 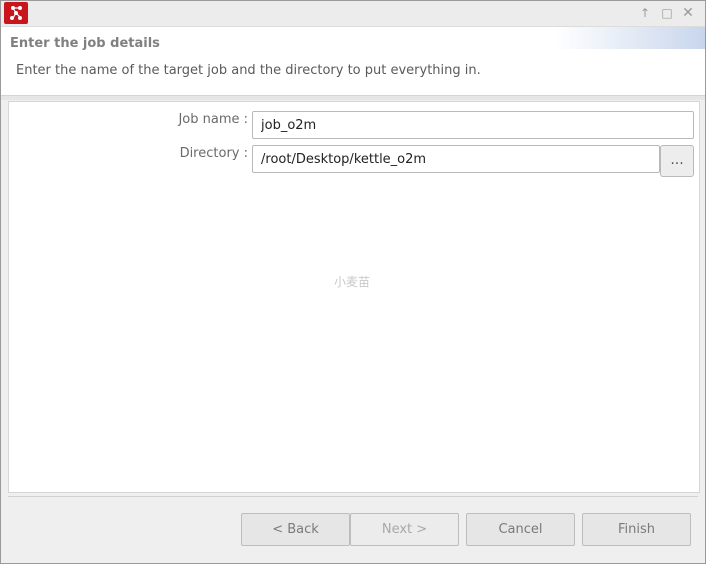 I want to click on directory-label: Directory :, so click(x=213, y=153).